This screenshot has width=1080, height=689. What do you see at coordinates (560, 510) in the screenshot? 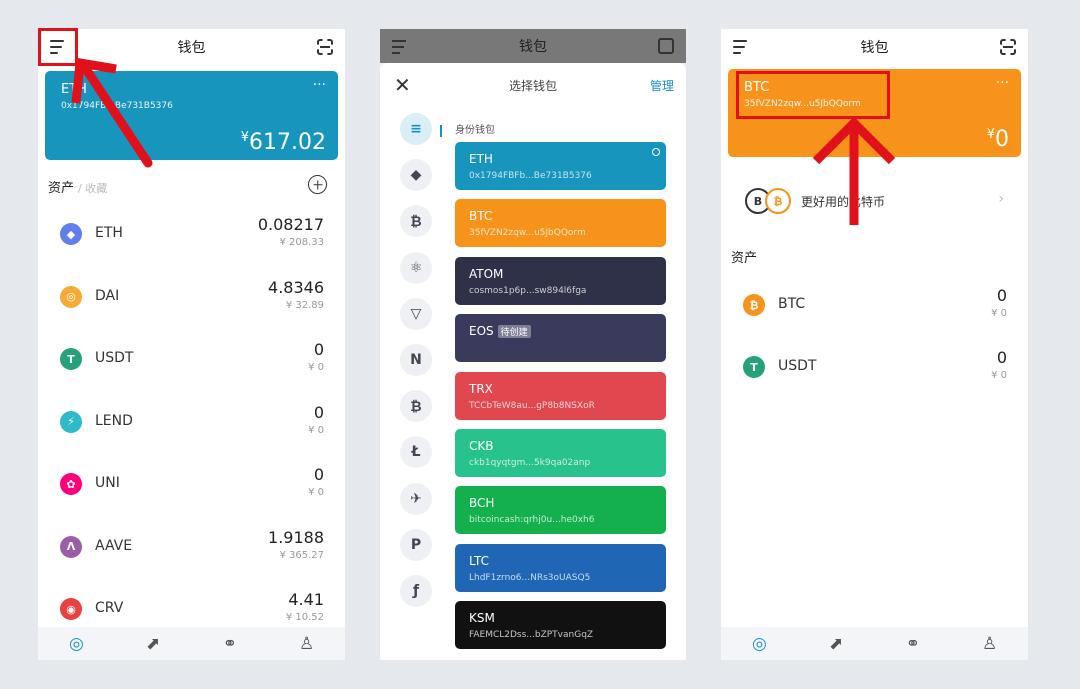
I see `wallet-option-card: BCH bitcoincash:qrhj0u...he0xh6` at bounding box center [560, 510].